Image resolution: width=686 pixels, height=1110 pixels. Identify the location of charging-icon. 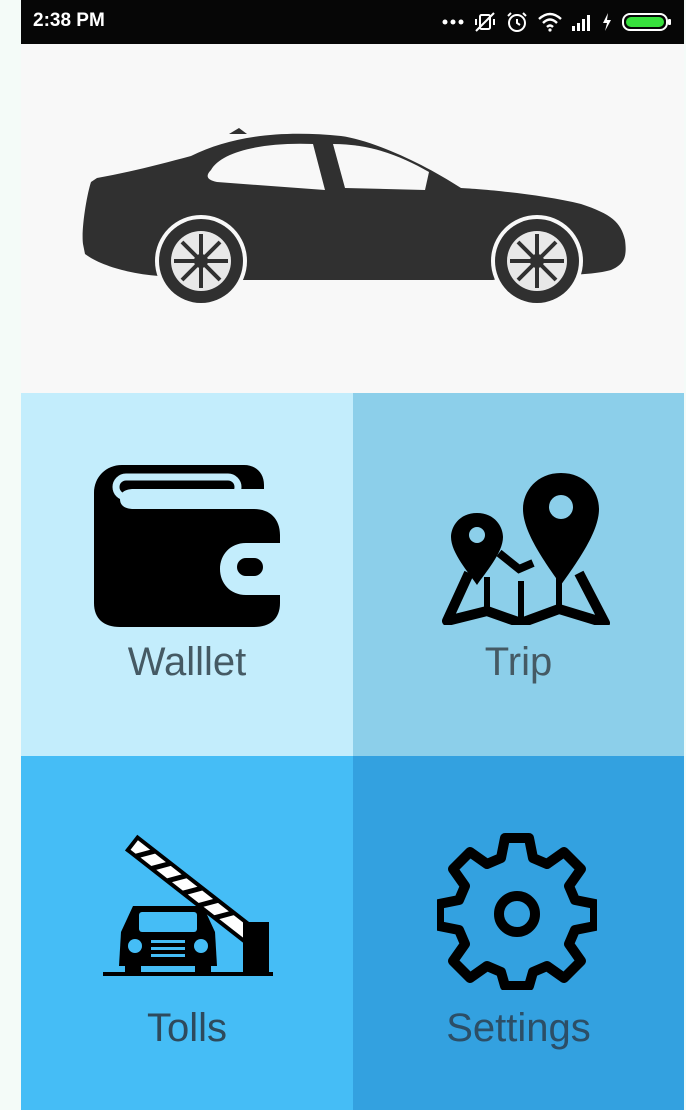
(607, 22).